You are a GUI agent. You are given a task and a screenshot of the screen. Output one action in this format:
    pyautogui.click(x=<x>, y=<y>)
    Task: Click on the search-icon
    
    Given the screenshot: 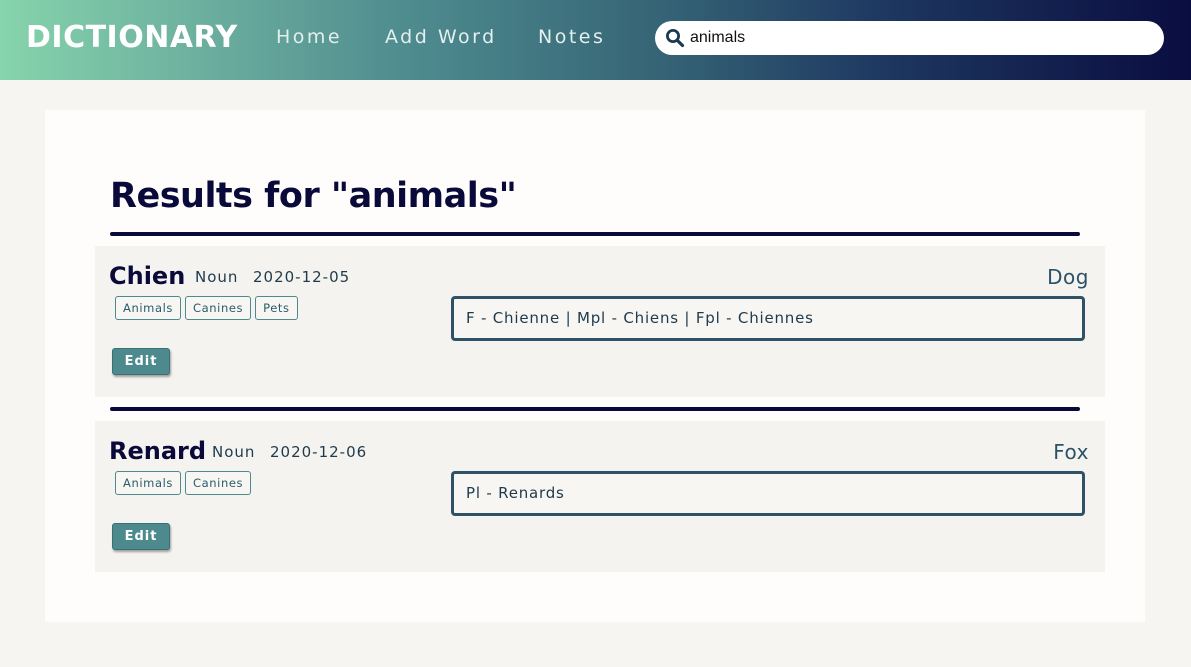 What is the action you would take?
    pyautogui.click(x=675, y=38)
    